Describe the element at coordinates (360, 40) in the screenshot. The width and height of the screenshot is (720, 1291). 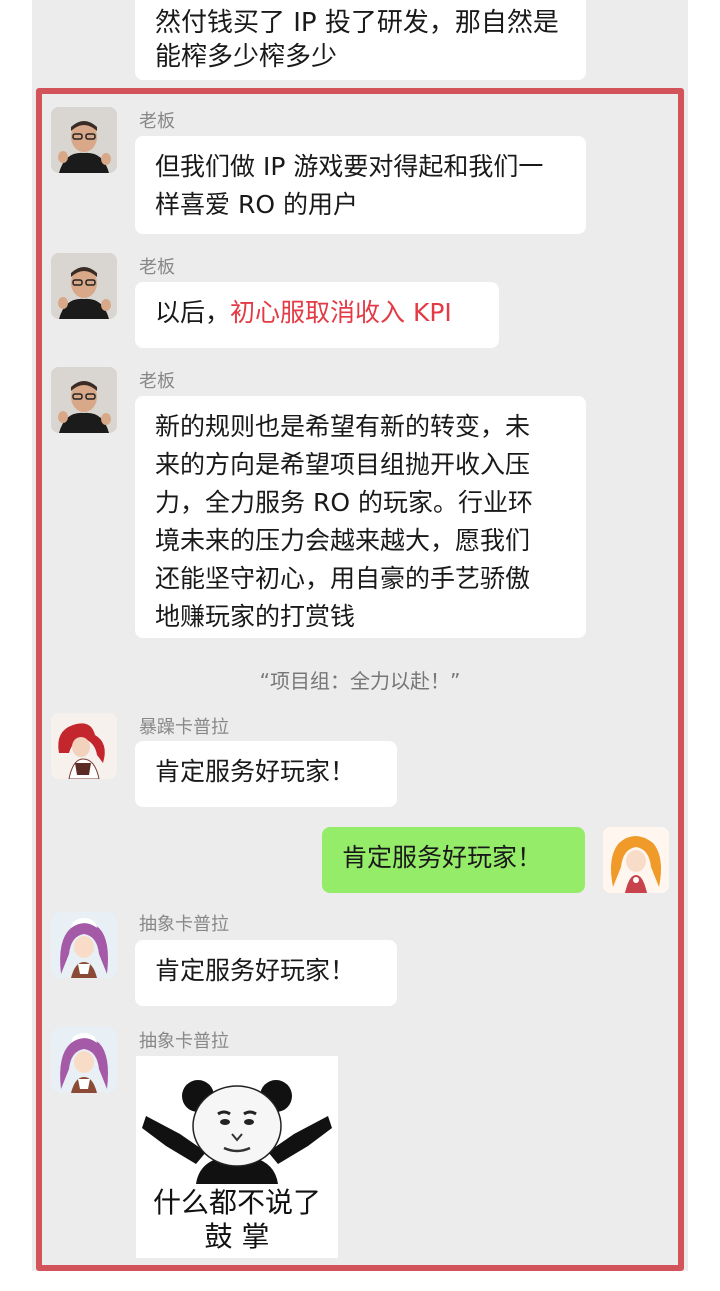
I see `previous-message-bubble: 然付钱买了 IP 投了研发，那自然是 能榨多少榨多少` at that location.